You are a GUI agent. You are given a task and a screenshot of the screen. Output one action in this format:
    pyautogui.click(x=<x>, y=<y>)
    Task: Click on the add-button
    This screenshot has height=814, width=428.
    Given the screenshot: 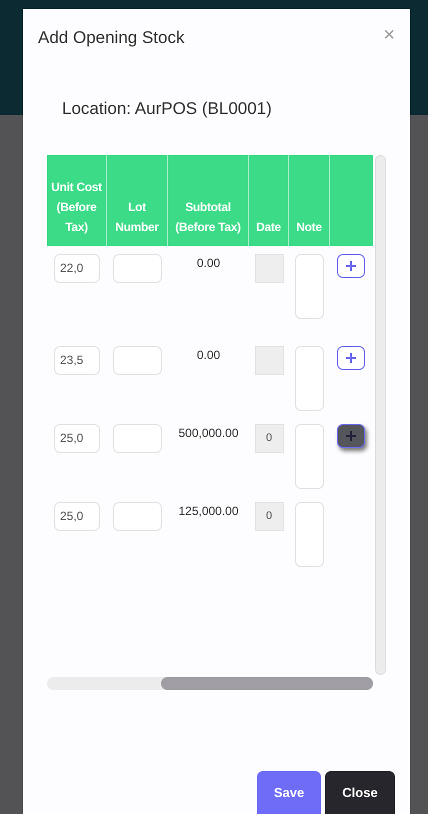 What is the action you would take?
    pyautogui.click(x=351, y=436)
    